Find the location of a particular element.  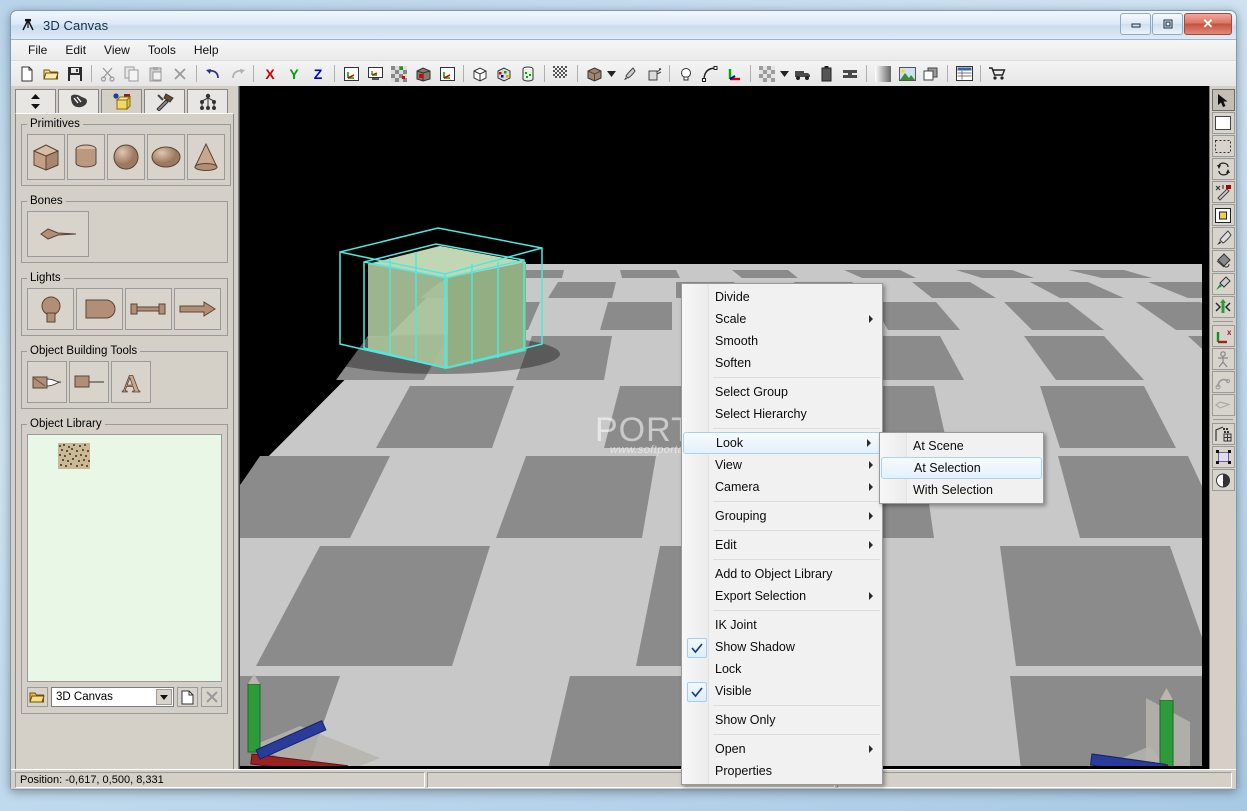

textured-cube-icon is located at coordinates (504, 73).